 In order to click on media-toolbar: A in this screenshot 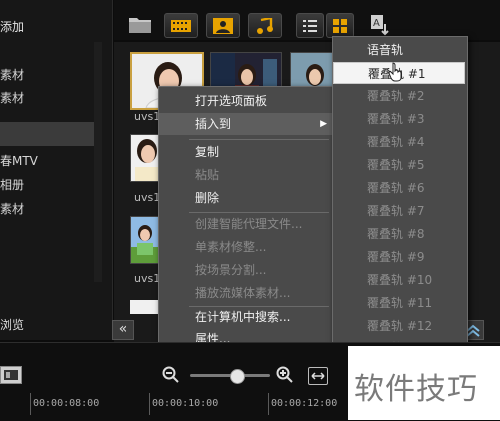, I will do `click(307, 20)`.